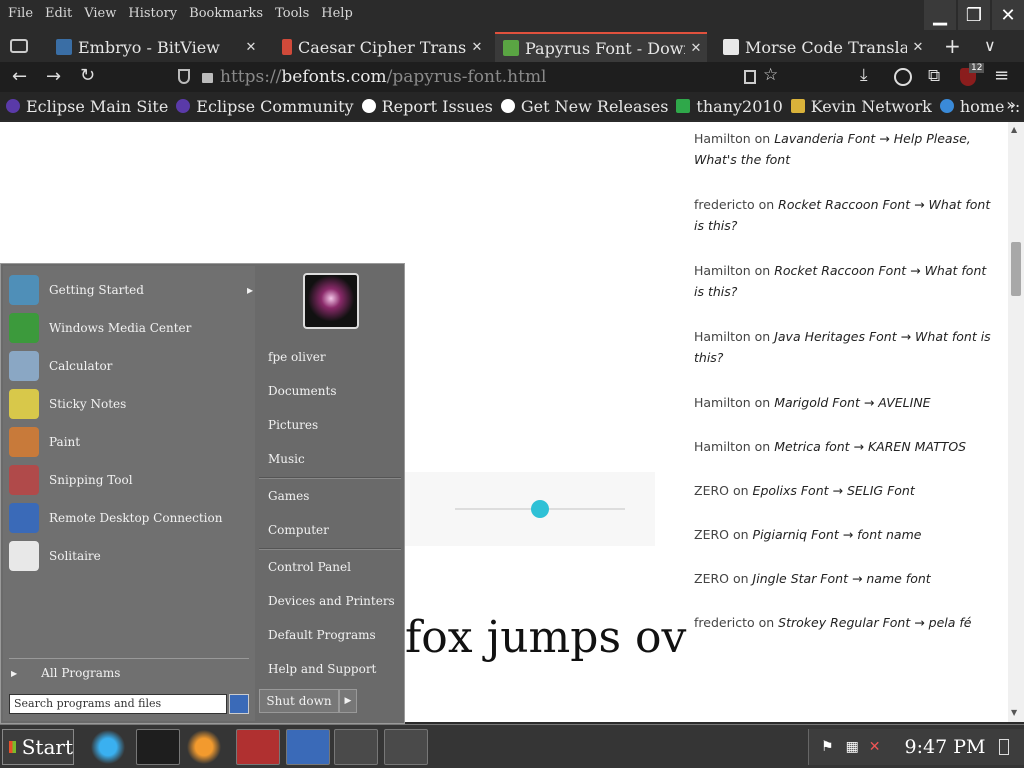 The image size is (1024, 768). Describe the element at coordinates (870, 446) in the screenshot. I see `comment-link: Metrica font → KAREN MATTOS` at that location.